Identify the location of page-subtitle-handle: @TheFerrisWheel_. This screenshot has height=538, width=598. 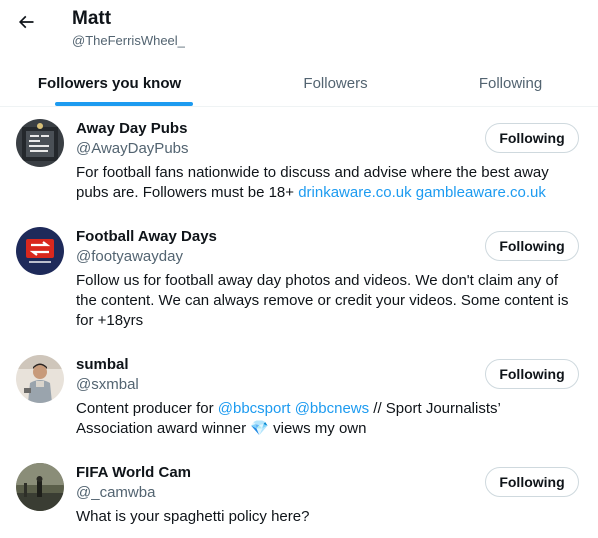
(128, 40).